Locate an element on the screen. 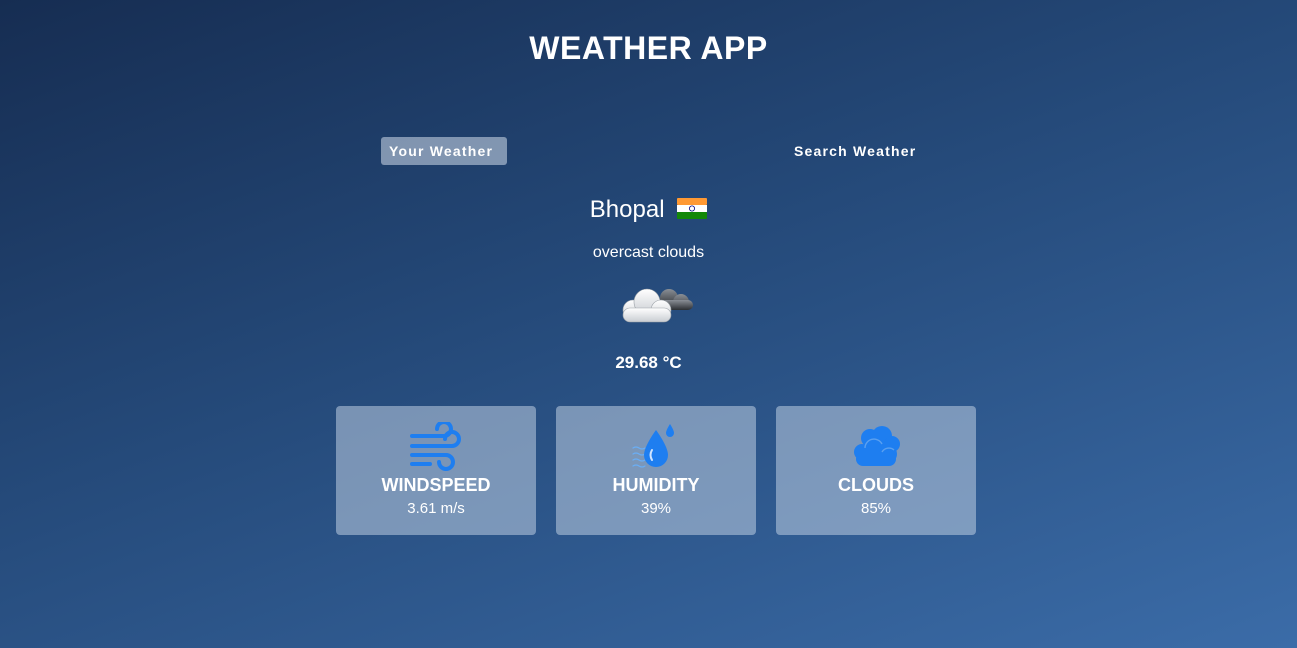 The height and width of the screenshot is (648, 1297). city-name: Bhopal is located at coordinates (627, 209).